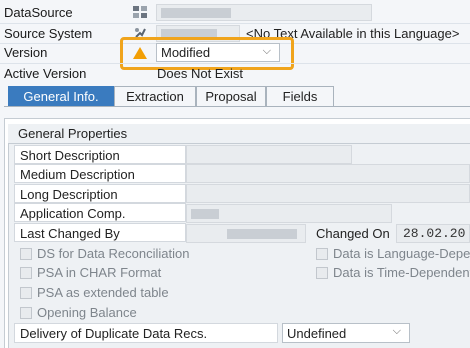  I want to click on general-properties-title: General Properties, so click(239, 134).